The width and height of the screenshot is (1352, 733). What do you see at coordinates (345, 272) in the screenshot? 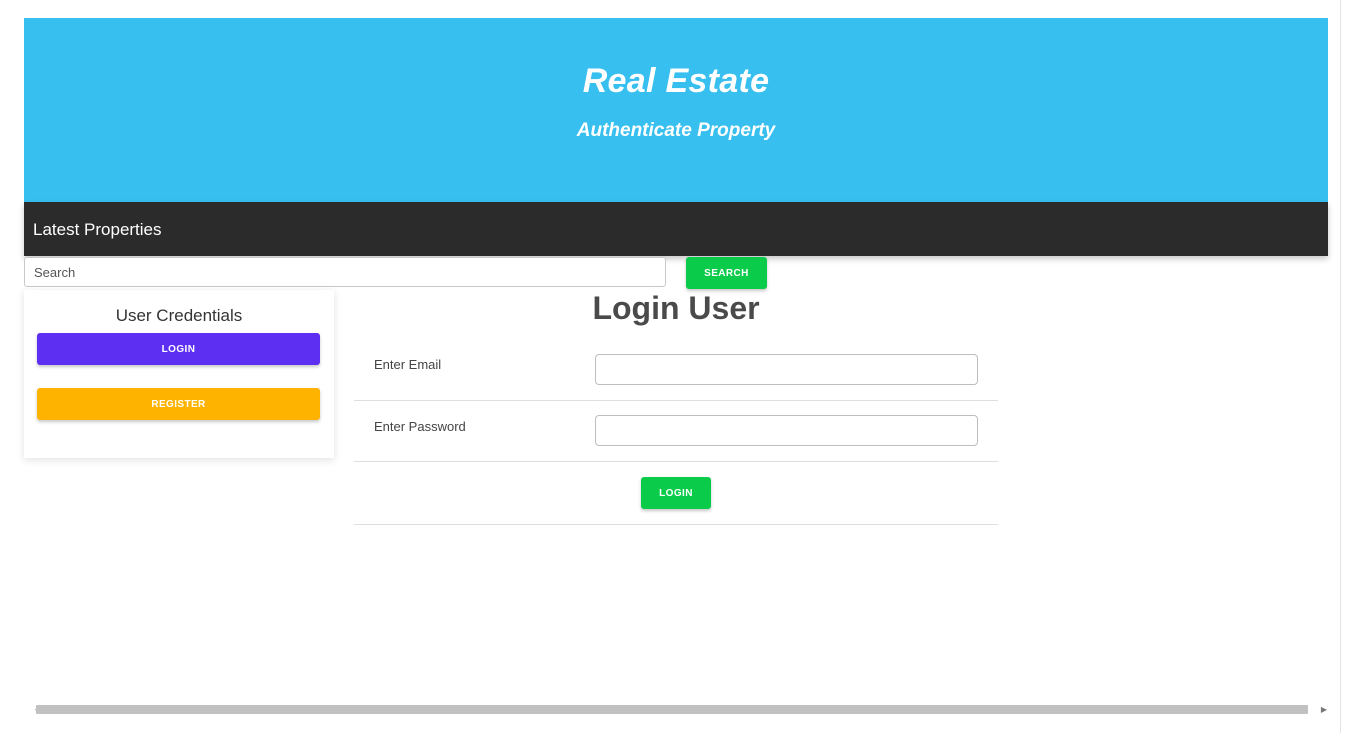
I see `search-input` at bounding box center [345, 272].